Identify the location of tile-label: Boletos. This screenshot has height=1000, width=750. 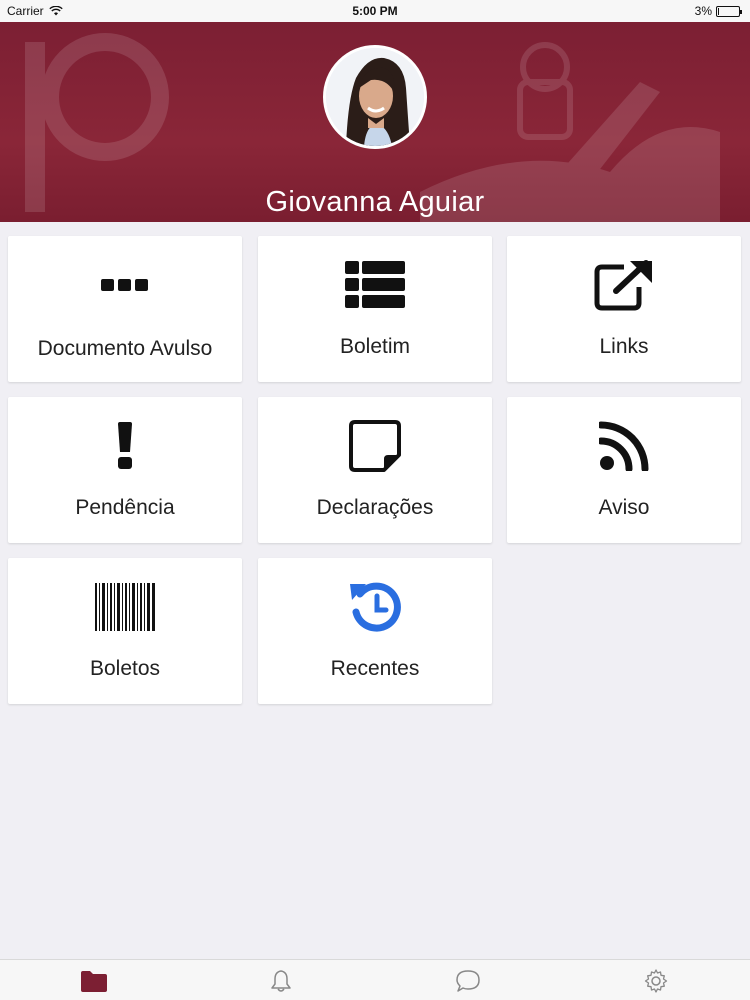
(125, 668).